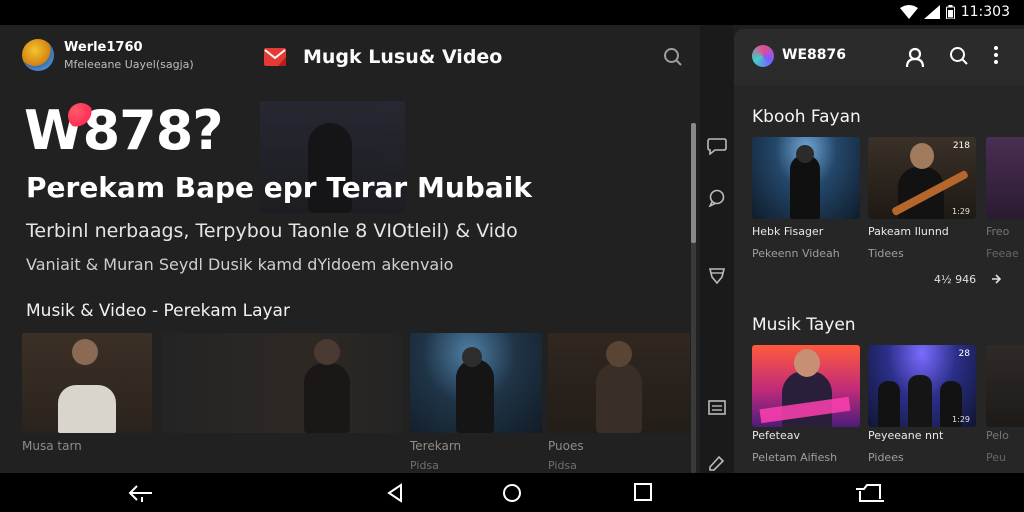 This screenshot has height=512, width=1024. I want to click on video-badge: 28, so click(964, 354).